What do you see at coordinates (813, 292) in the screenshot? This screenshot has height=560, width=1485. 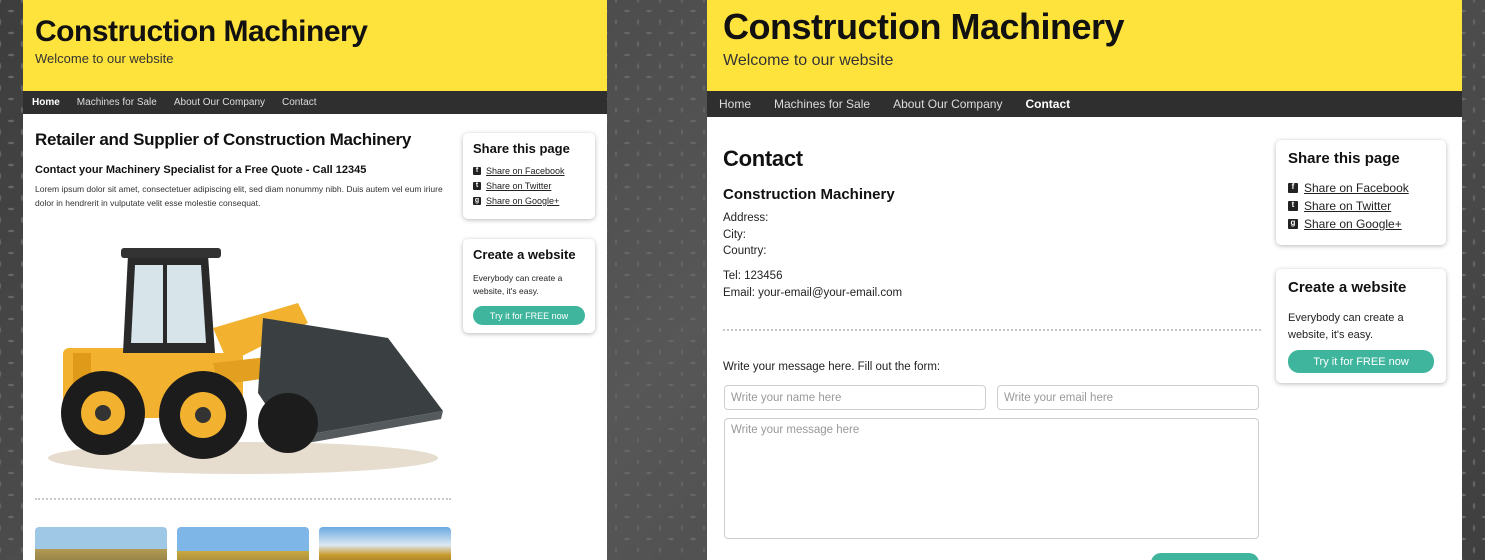 I see `email-text: Email: your-email@your-email.com` at bounding box center [813, 292].